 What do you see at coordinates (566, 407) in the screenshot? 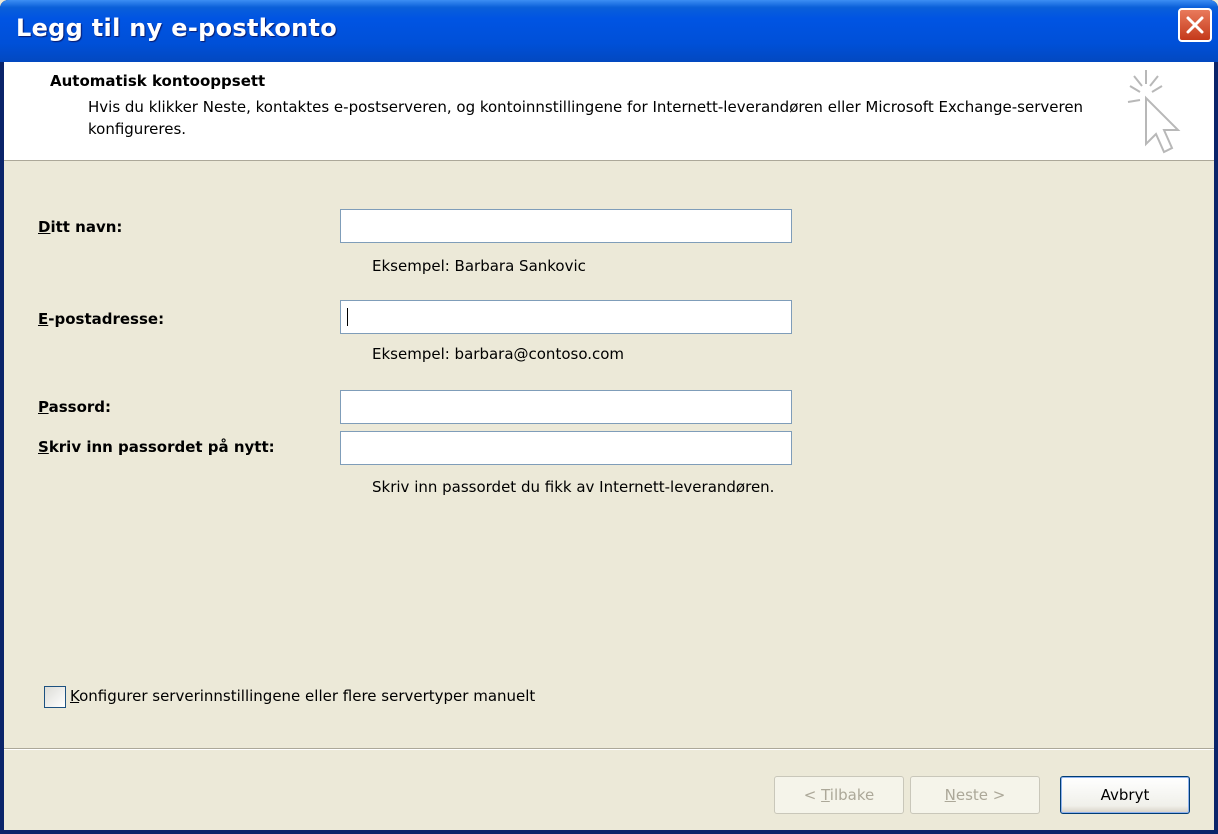
I see `password-input` at bounding box center [566, 407].